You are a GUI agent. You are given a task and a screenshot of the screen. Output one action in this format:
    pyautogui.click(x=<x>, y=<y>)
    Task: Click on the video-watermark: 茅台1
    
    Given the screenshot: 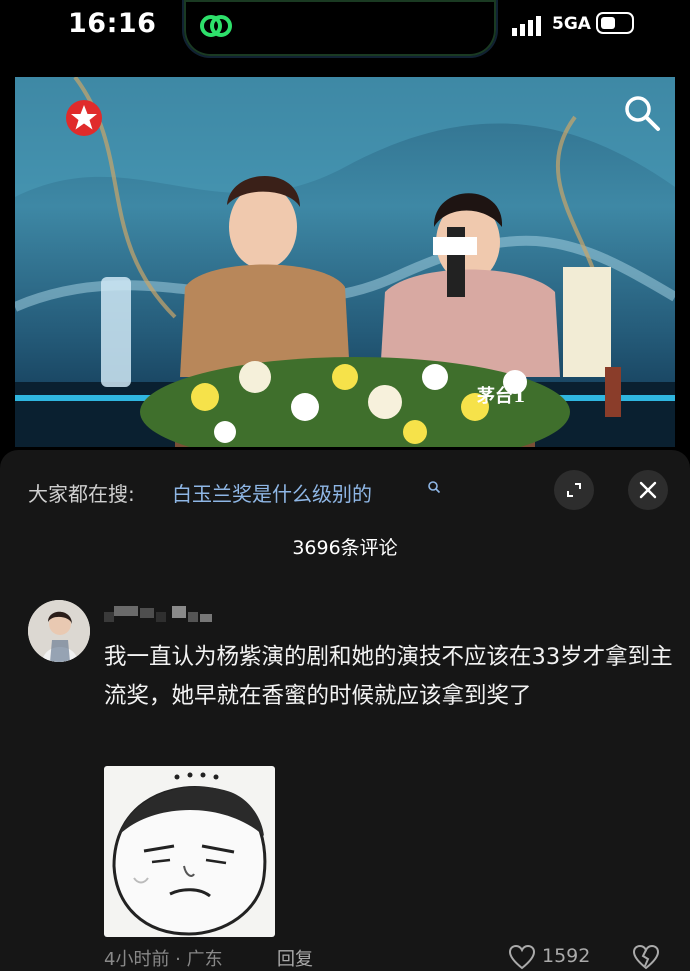 What is the action you would take?
    pyautogui.click(x=501, y=396)
    